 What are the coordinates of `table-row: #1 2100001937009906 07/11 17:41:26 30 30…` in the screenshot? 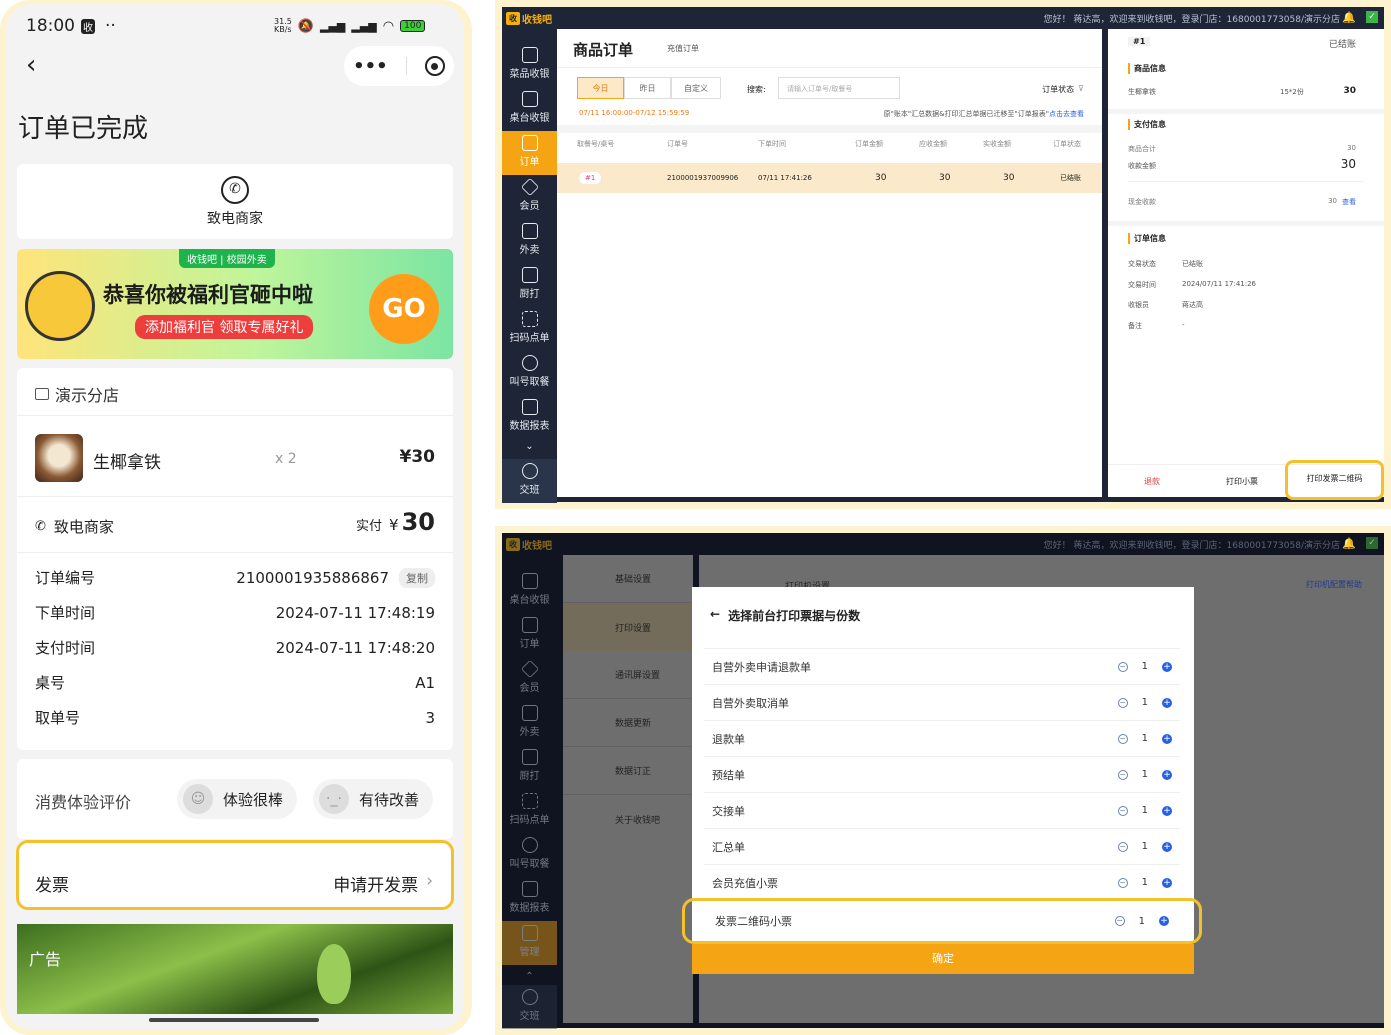 It's located at (829, 178).